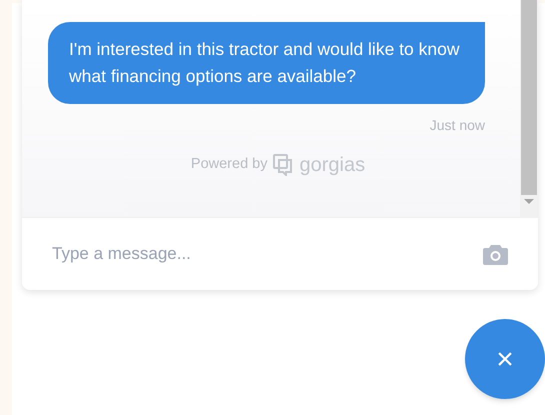 This screenshot has width=545, height=415. Describe the element at coordinates (229, 164) in the screenshot. I see `powered-by-label: Powered by` at that location.